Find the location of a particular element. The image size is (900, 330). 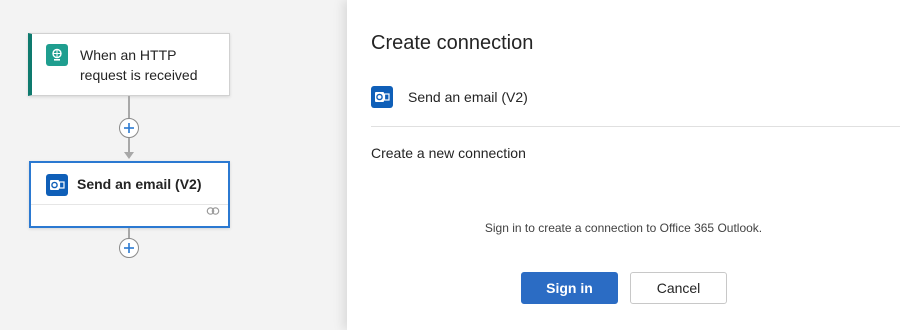

panel-title: Create connection is located at coordinates (452, 43).